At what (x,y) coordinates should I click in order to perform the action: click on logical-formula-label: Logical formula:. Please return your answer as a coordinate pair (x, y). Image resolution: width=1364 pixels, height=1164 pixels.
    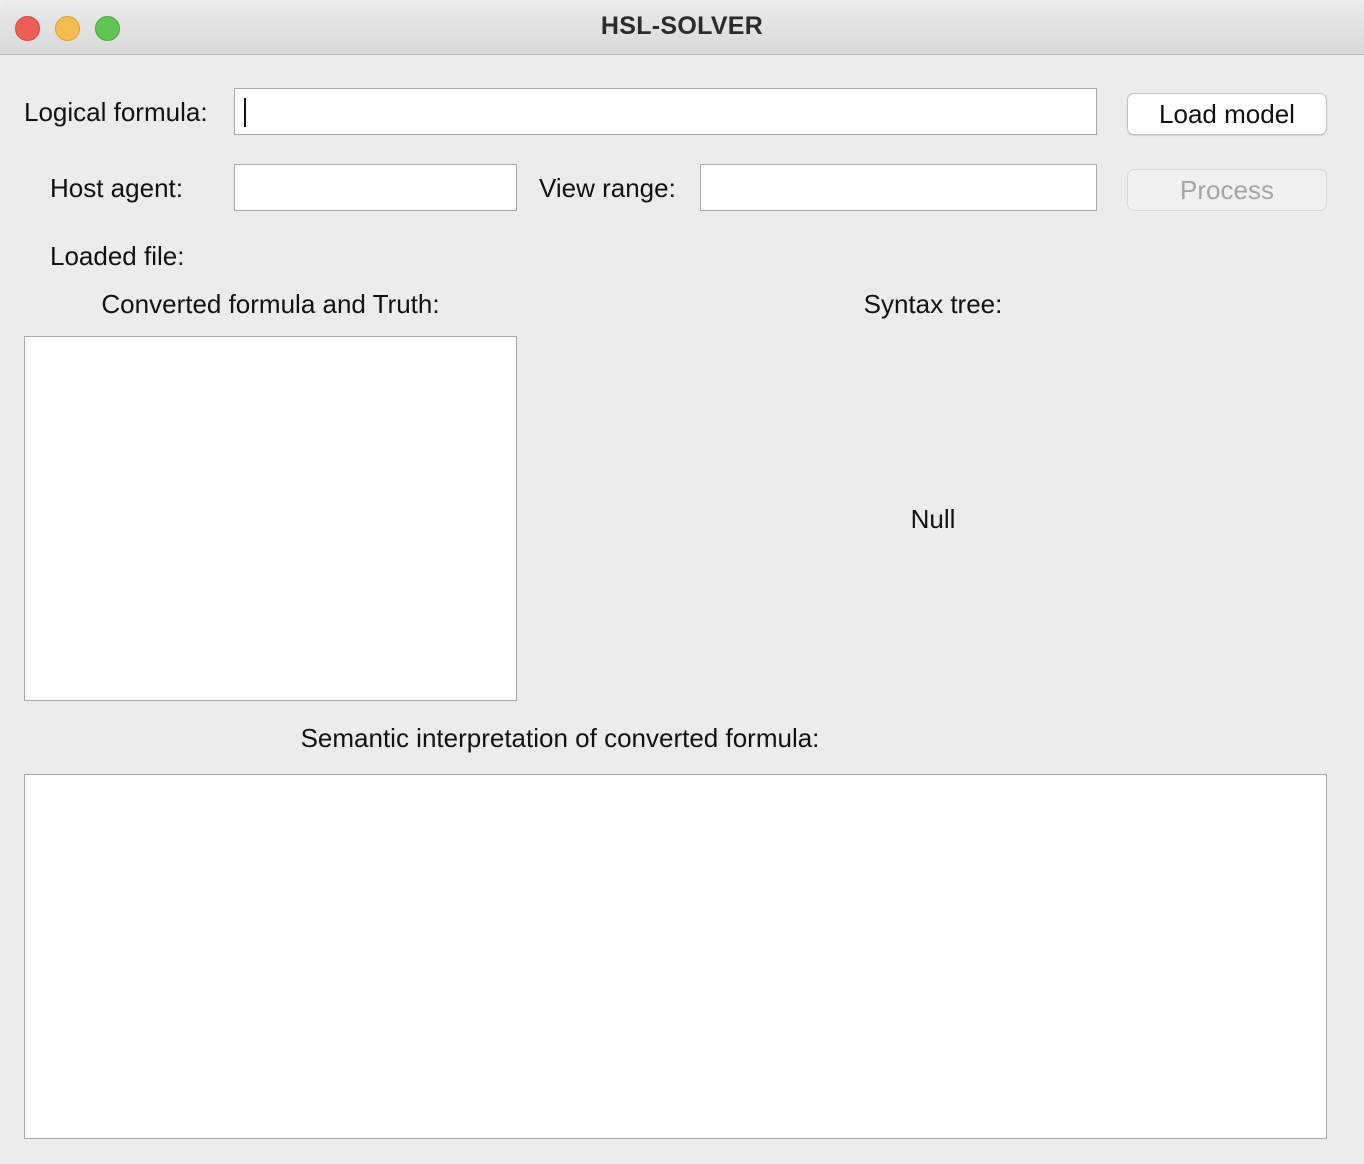
    Looking at the image, I should click on (116, 112).